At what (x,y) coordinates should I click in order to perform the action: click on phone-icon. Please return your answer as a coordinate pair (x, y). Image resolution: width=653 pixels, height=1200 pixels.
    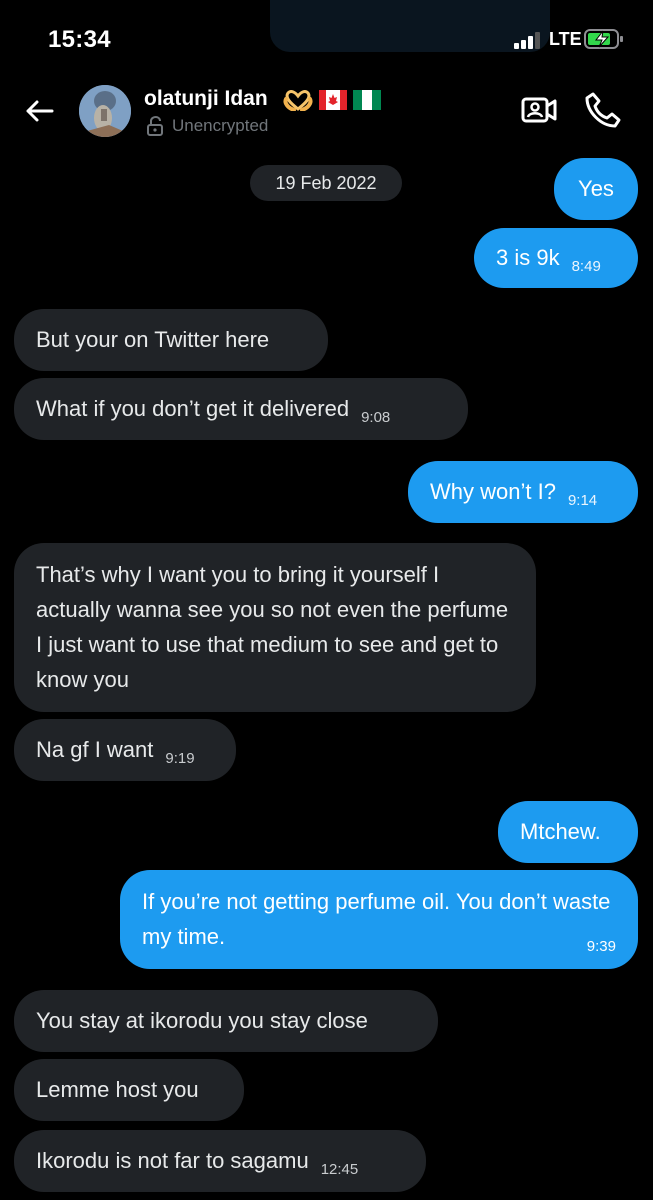
    Looking at the image, I should click on (603, 110).